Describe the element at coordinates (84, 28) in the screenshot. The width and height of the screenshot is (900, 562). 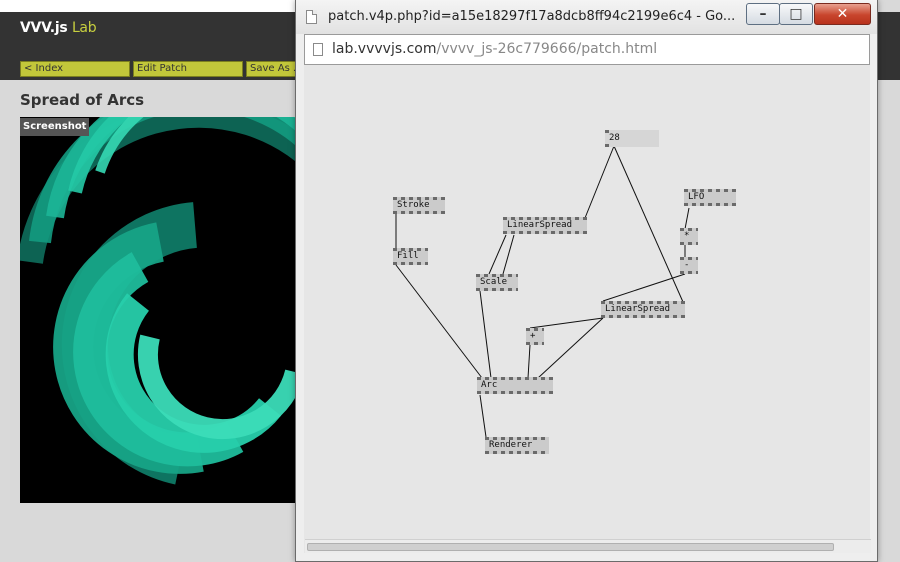
I see `logo-accent-text: Lab` at that location.